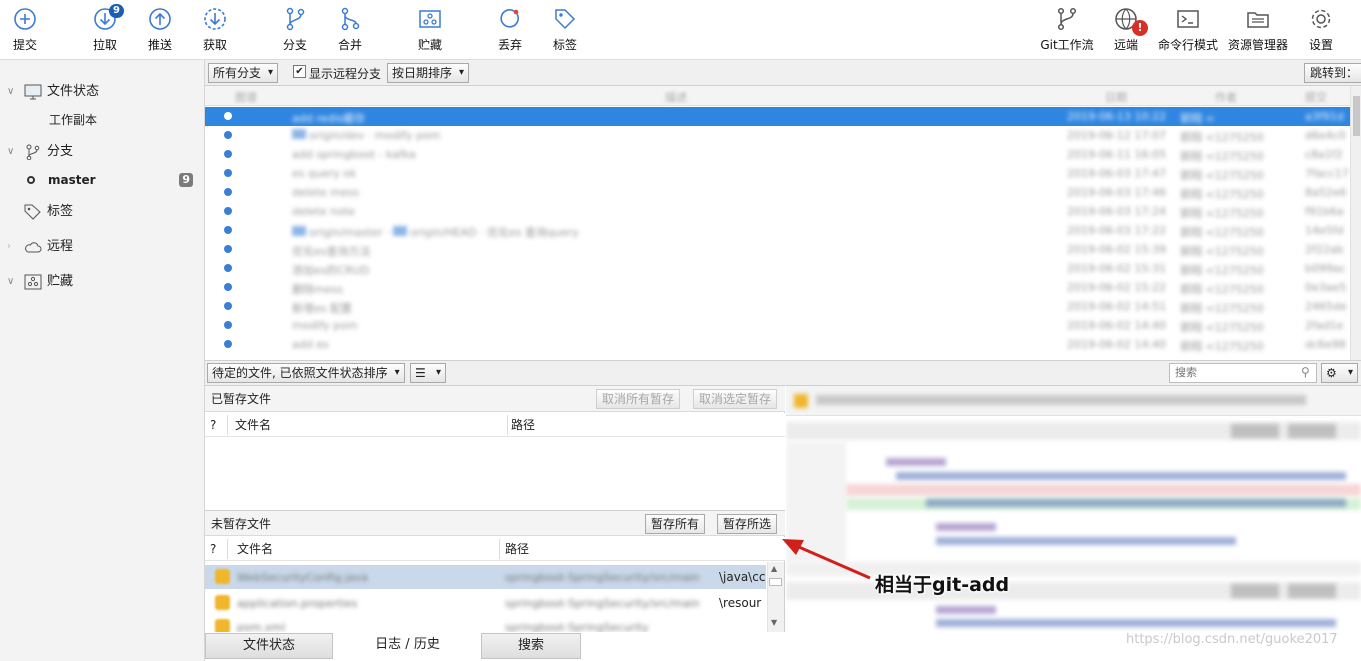 The height and width of the screenshot is (661, 1361). Describe the element at coordinates (680, 30) in the screenshot. I see `main-toolbar: 提交 9 拉取 推送 获取 分支 合并 贮藏 丢弃 标签 Git工作流 ! 远端` at that location.